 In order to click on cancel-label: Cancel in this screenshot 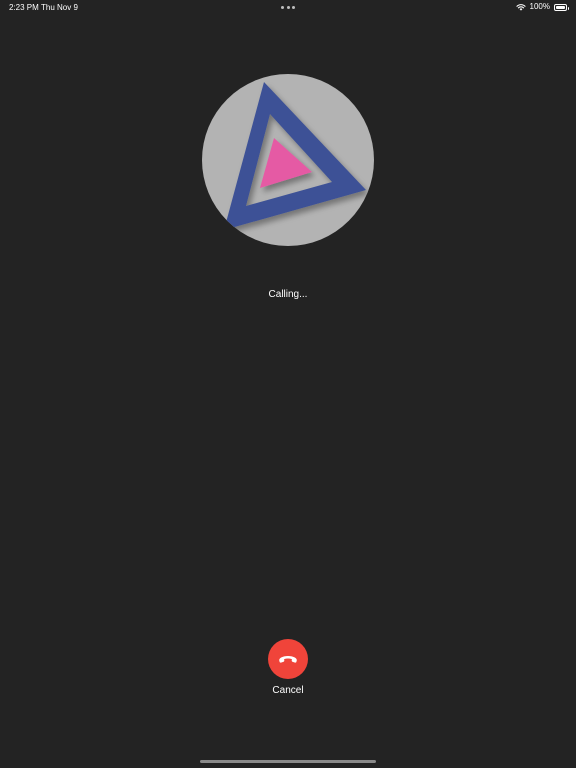, I will do `click(288, 690)`.